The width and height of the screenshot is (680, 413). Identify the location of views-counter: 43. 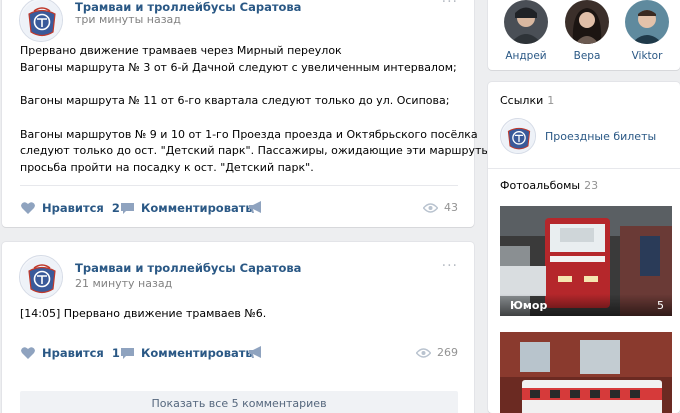
(440, 207).